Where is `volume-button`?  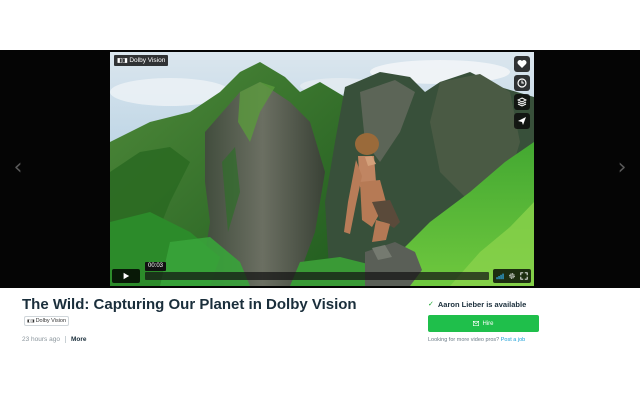
volume-button is located at coordinates (500, 276).